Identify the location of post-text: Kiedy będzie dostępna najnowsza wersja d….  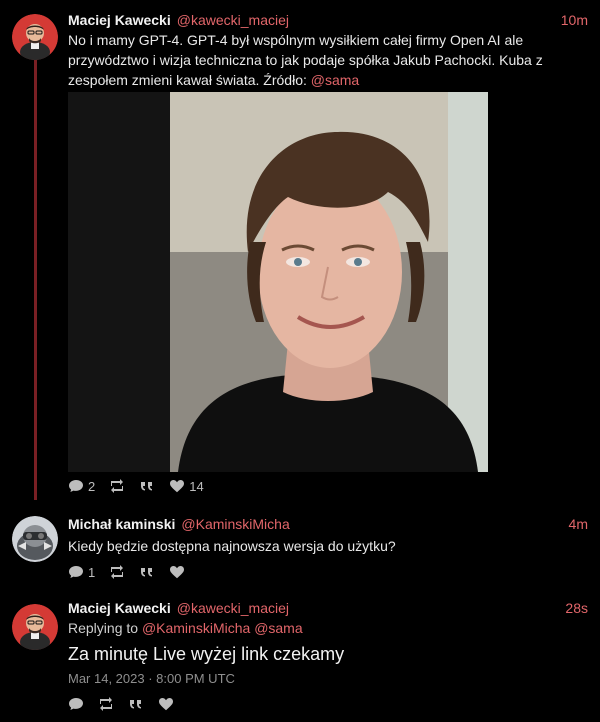
(232, 546).